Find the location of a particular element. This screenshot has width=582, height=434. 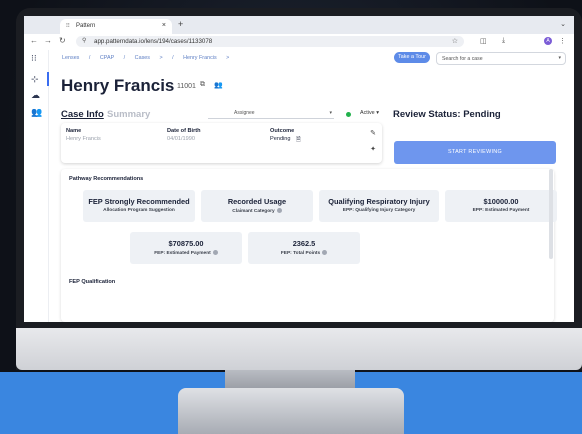

recommendation-card: Recorded Usage Claimant Category is located at coordinates (257, 206).